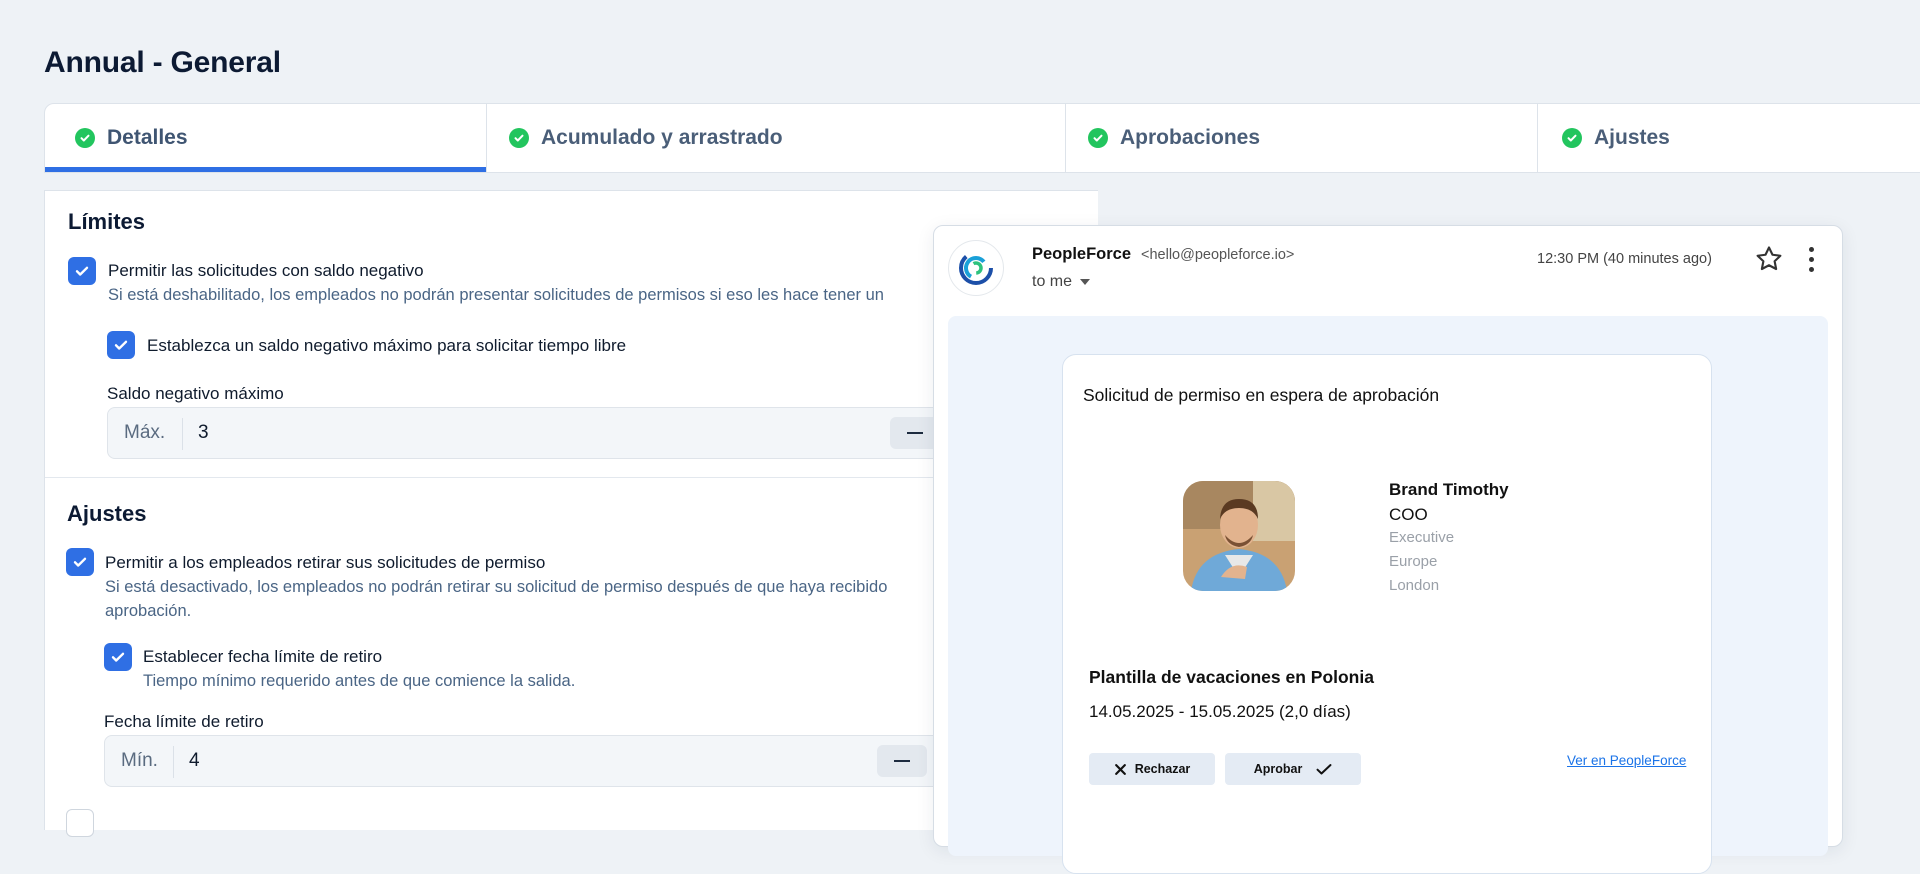 This screenshot has height=874, width=1920. What do you see at coordinates (1769, 259) in the screenshot?
I see `star-icon` at bounding box center [1769, 259].